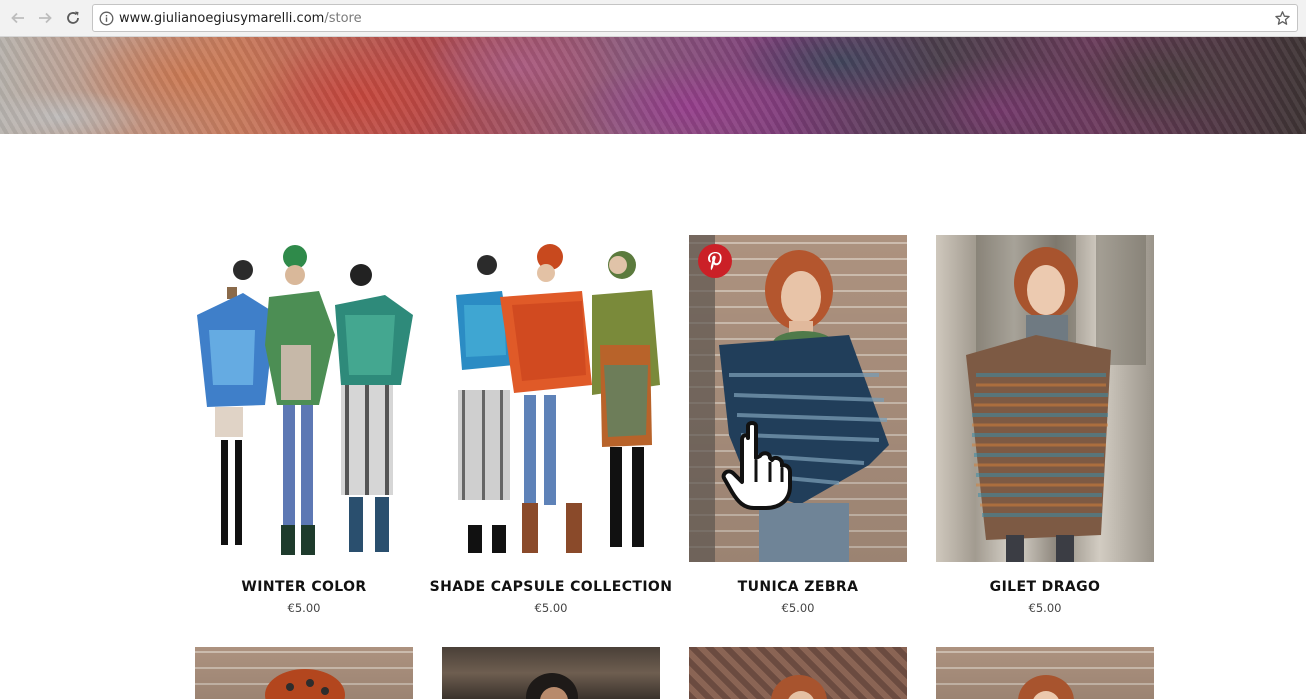 The height and width of the screenshot is (699, 1306). I want to click on pinterest-icon, so click(715, 261).